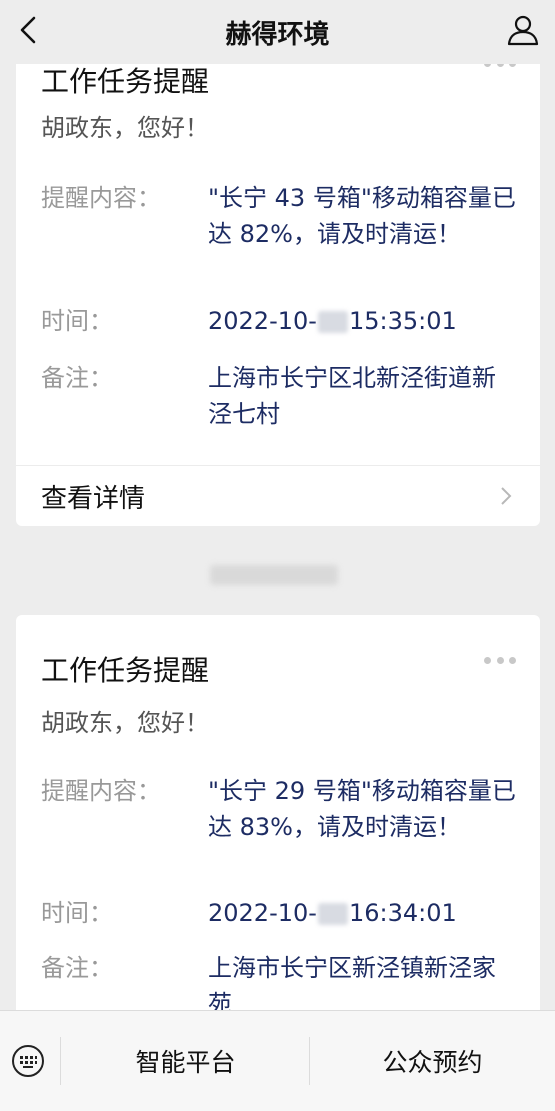 The width and height of the screenshot is (555, 1111). I want to click on user-icon, so click(523, 32).